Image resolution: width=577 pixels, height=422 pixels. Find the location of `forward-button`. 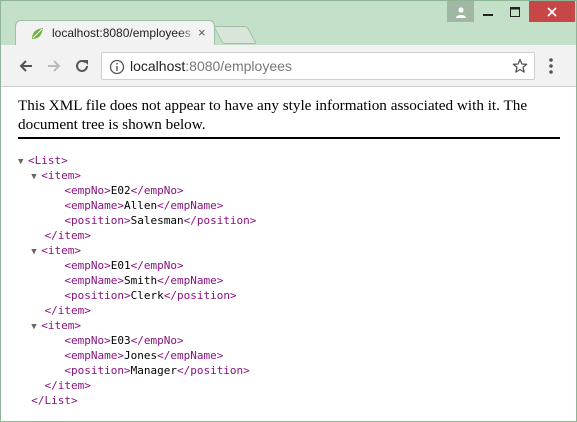

forward-button is located at coordinates (54, 66).